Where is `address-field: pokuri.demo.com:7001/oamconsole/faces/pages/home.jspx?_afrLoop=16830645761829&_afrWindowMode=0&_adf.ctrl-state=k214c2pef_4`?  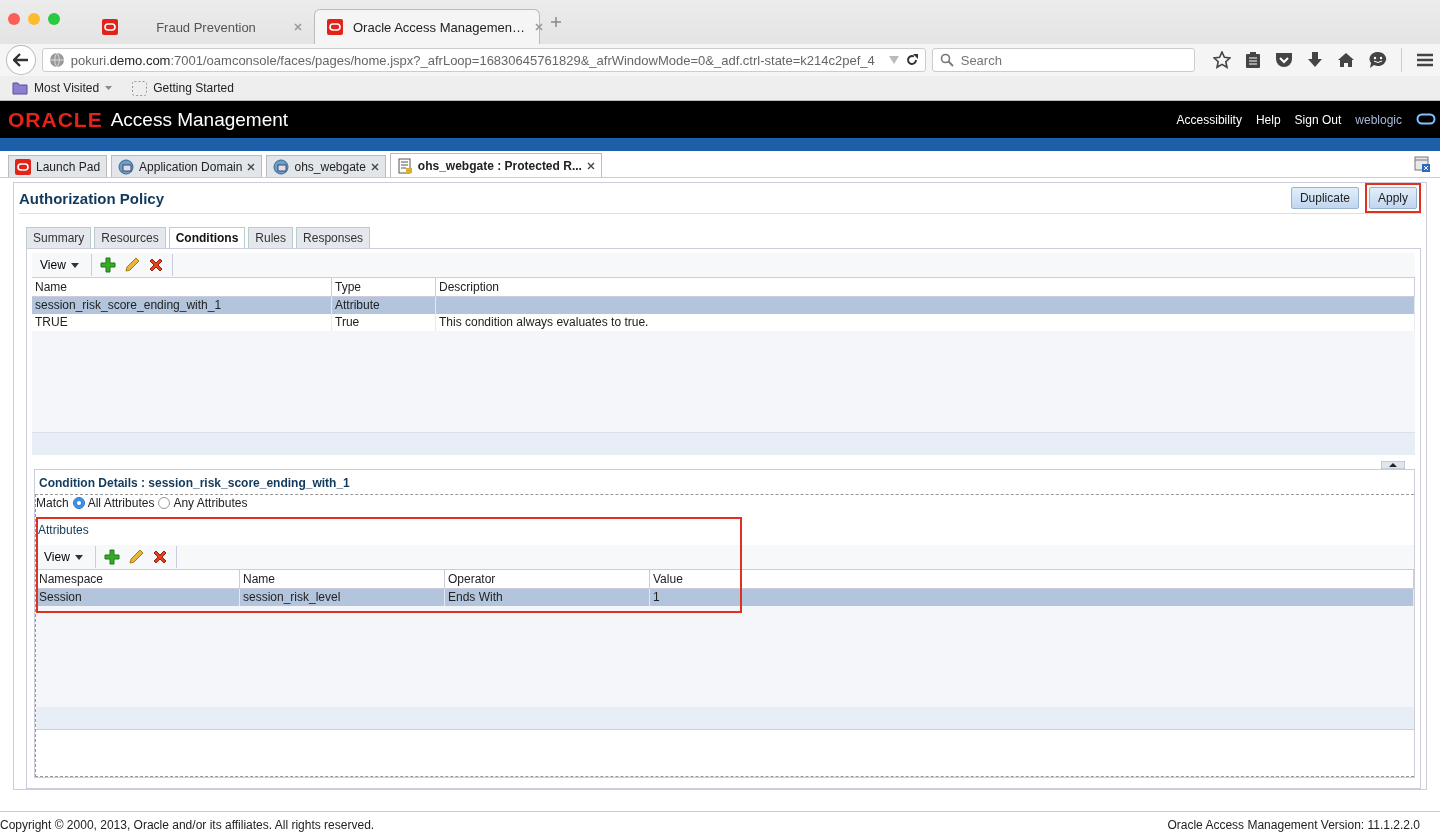 address-field: pokuri.demo.com:7001/oamconsole/faces/pages/home.jspx?_afrLoop=16830645761829&_afrWindowMode=0&_adf.ctrl-state=k214c2pef_4 is located at coordinates (483, 60).